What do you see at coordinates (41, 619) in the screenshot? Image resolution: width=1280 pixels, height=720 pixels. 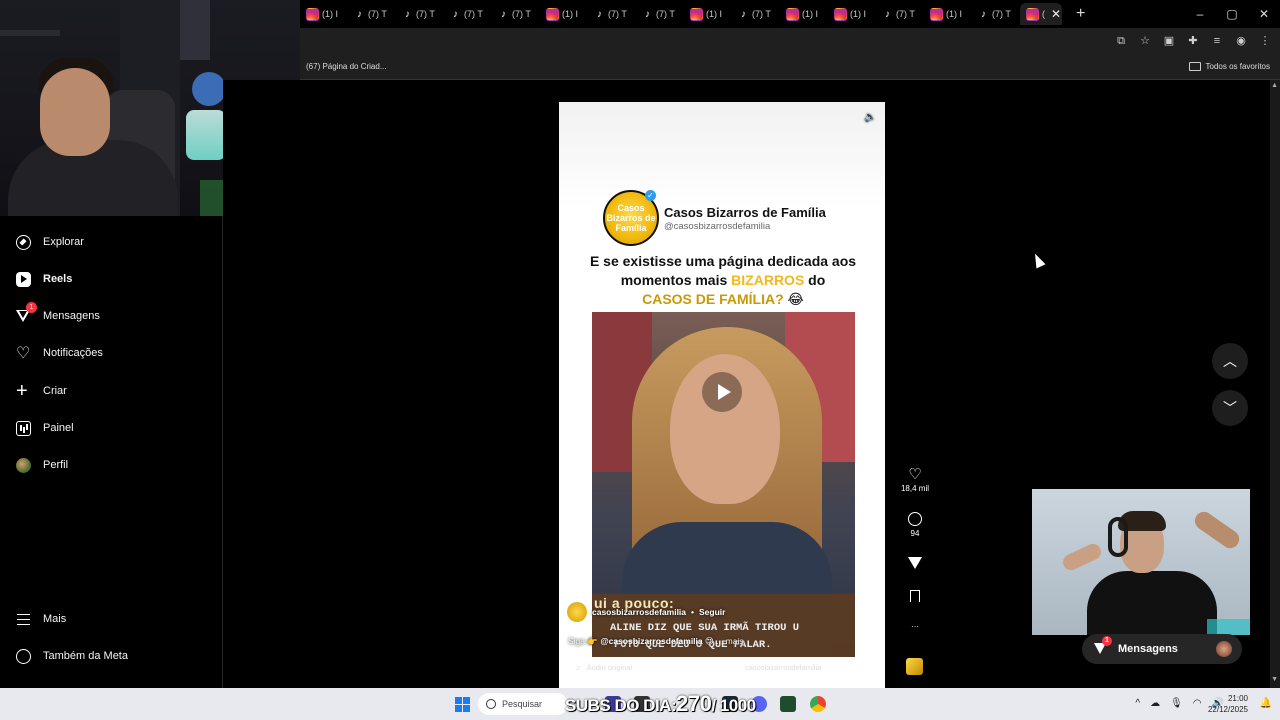 I see `sidebar-item-more: Mais` at bounding box center [41, 619].